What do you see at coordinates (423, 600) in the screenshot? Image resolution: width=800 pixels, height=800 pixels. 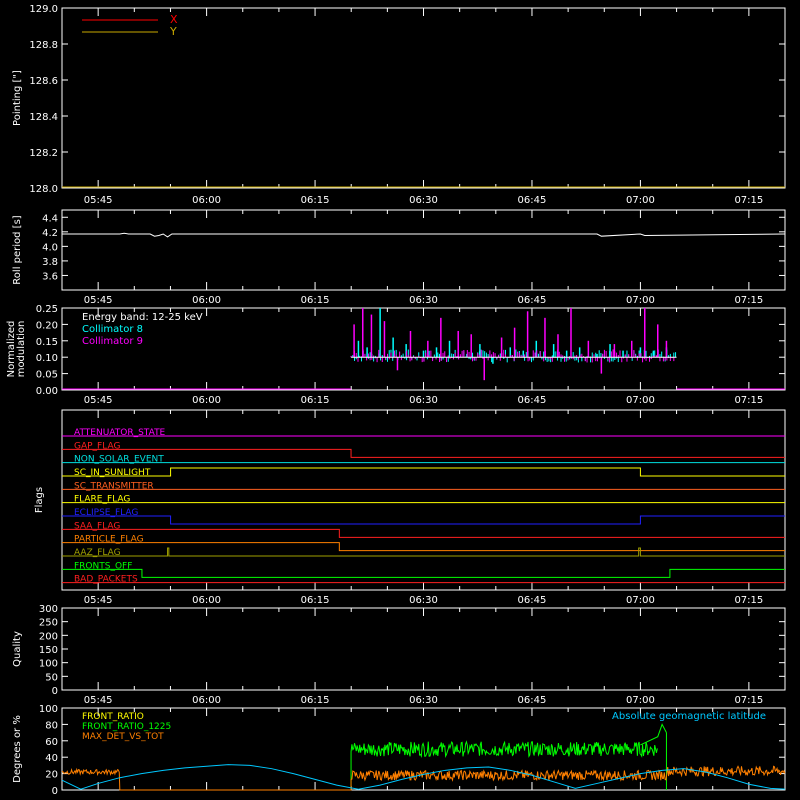 I see `flags-time-label: 06:30` at bounding box center [423, 600].